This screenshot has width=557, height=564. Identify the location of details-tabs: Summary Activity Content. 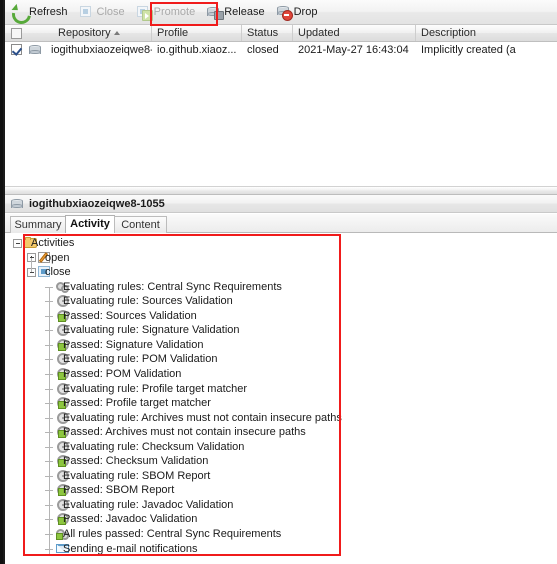
(281, 223).